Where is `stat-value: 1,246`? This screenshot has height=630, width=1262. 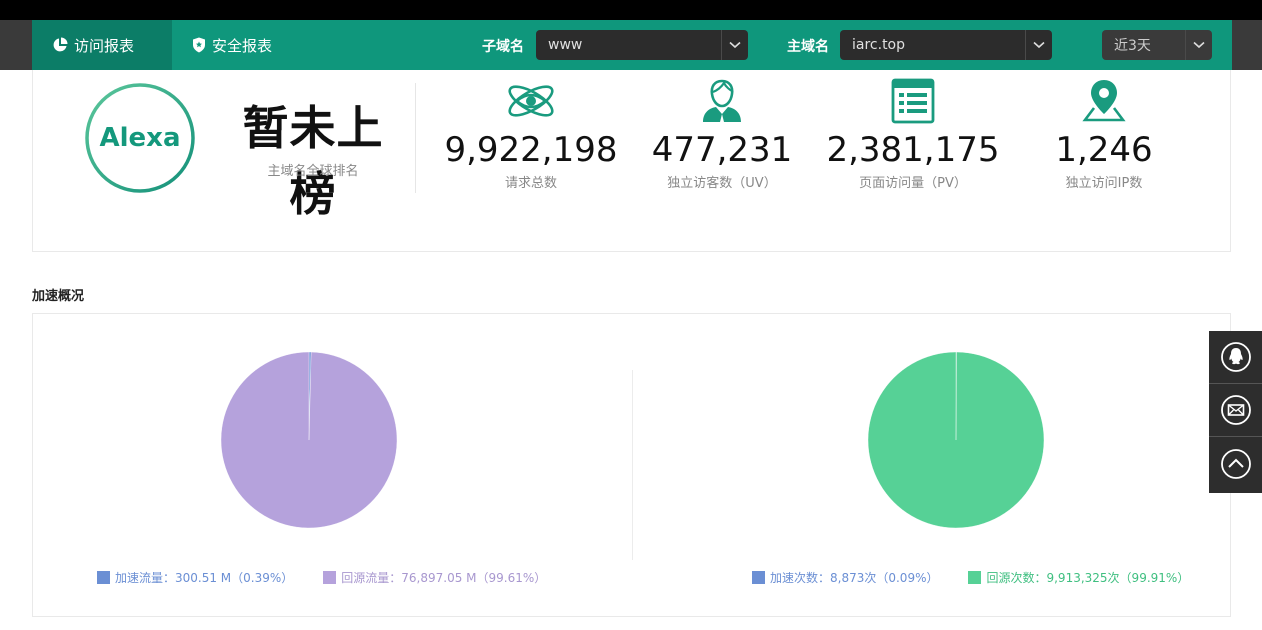
stat-value: 1,246 is located at coordinates (1104, 150).